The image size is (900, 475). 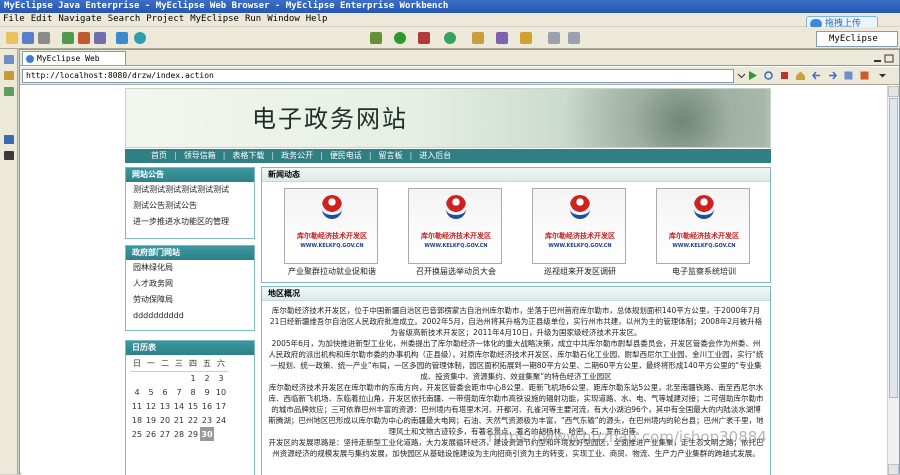 What do you see at coordinates (14, 19) in the screenshot?
I see `menu-file: File` at bounding box center [14, 19].